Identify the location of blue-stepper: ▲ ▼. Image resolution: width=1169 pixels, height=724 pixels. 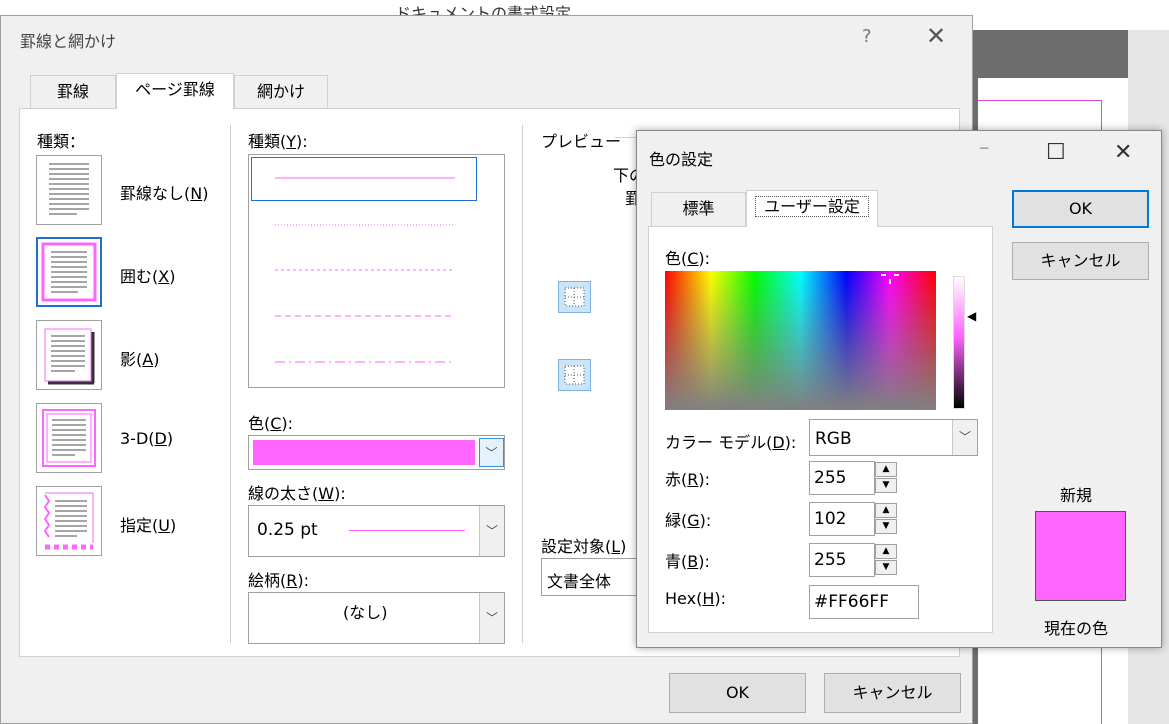
(887, 560).